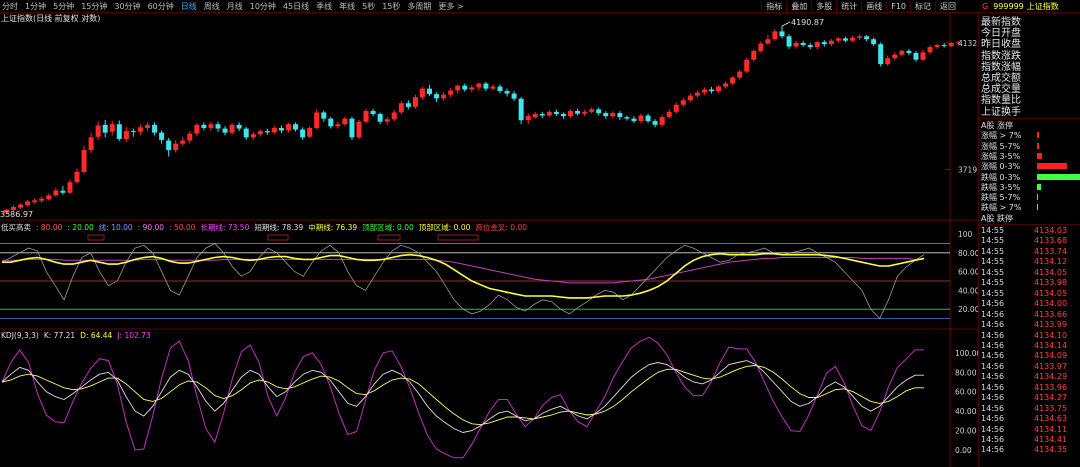  What do you see at coordinates (324, 6) in the screenshot?
I see `period-tab-11: 季线` at bounding box center [324, 6].